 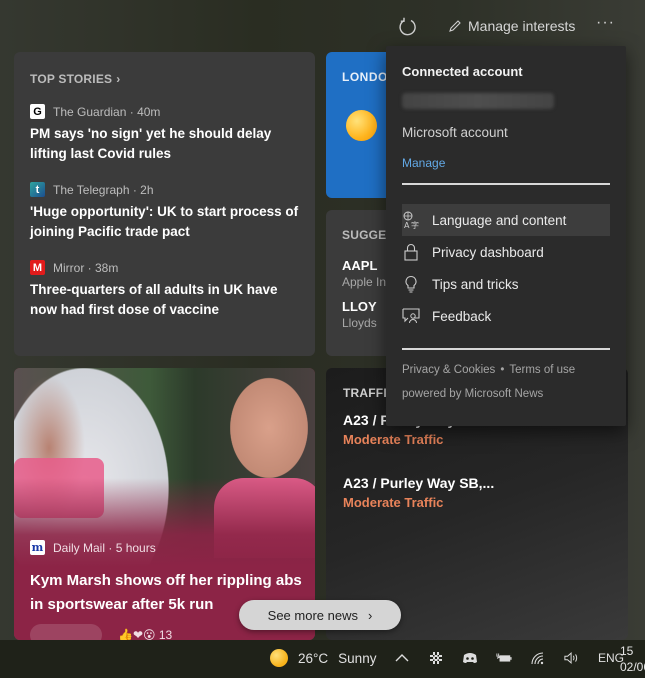 What do you see at coordinates (361, 306) in the screenshot?
I see `stock-ticker: LLOY` at bounding box center [361, 306].